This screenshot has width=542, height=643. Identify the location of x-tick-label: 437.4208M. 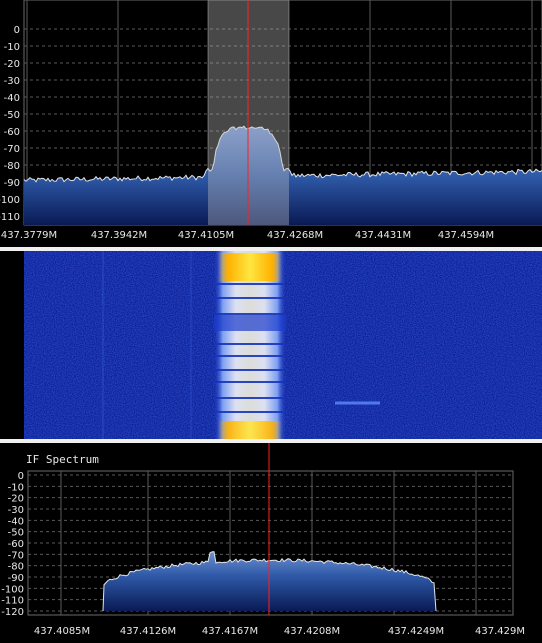
(312, 631).